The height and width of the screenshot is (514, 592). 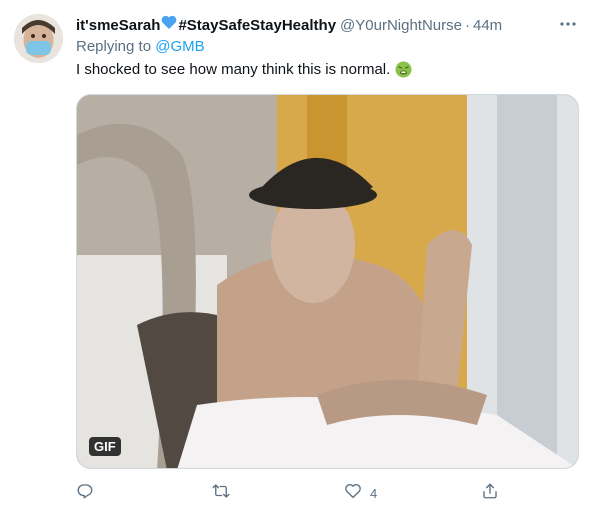 What do you see at coordinates (105, 446) in the screenshot?
I see `gif-badge: GIF` at bounding box center [105, 446].